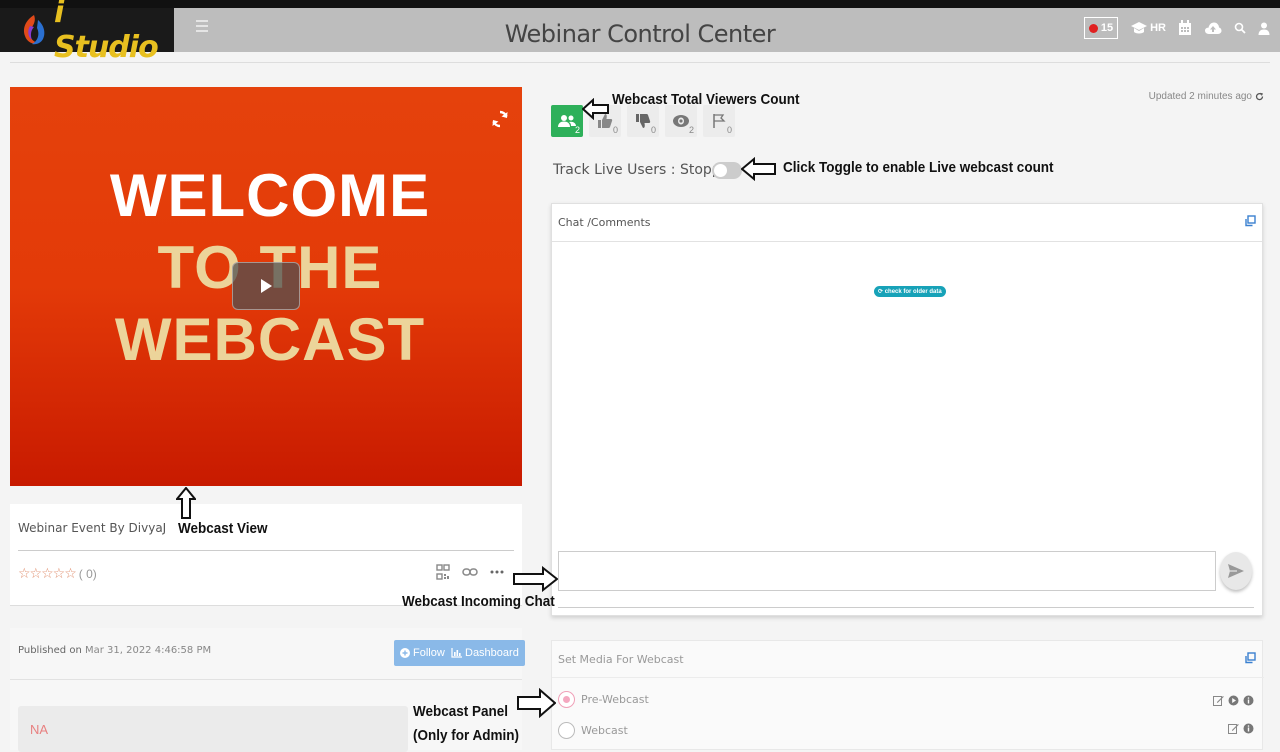  I want to click on annotation-viewers-count: Webcast Total Viewers Count, so click(706, 99).